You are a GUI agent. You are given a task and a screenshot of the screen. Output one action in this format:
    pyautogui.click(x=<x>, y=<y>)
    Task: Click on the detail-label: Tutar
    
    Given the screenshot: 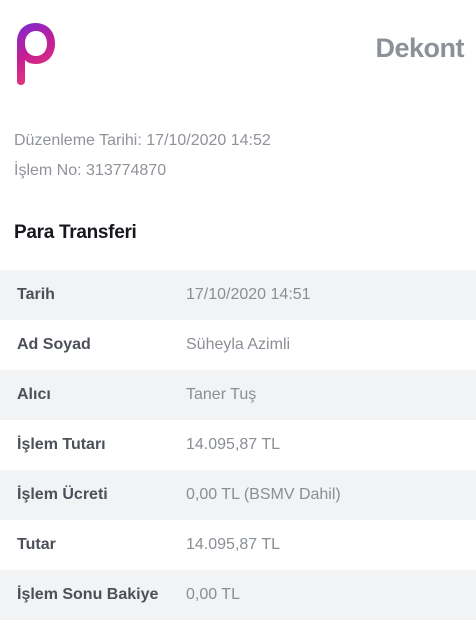 What is the action you would take?
    pyautogui.click(x=36, y=544)
    